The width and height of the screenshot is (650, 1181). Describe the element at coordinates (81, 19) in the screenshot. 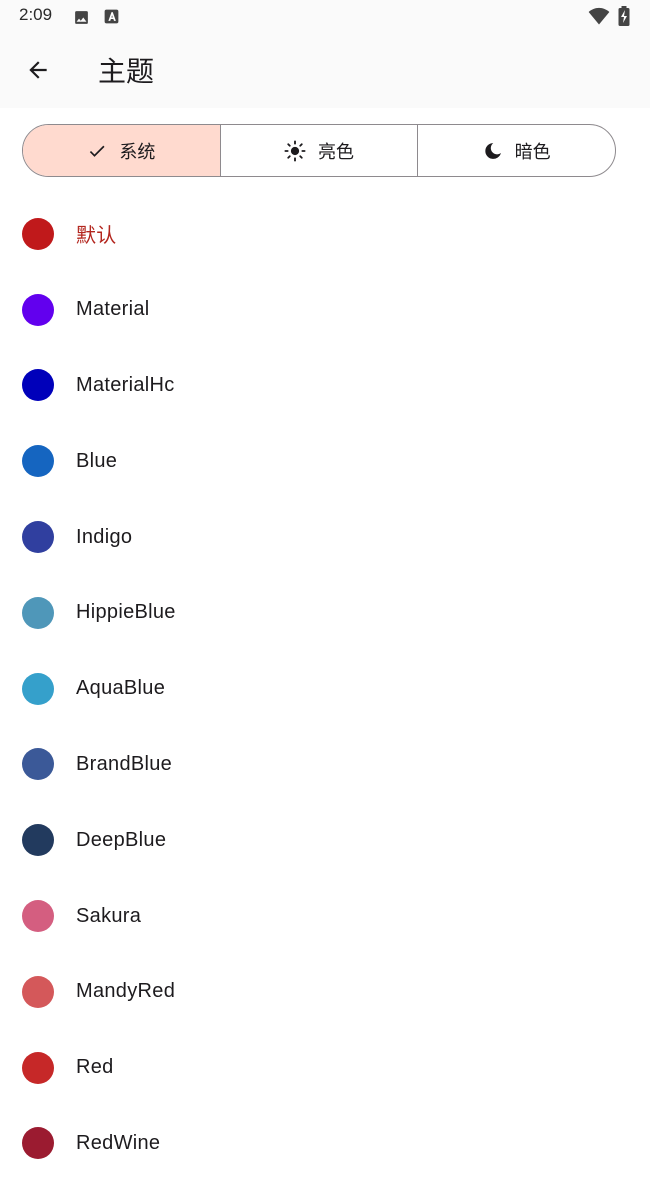

I see `image-icon` at that location.